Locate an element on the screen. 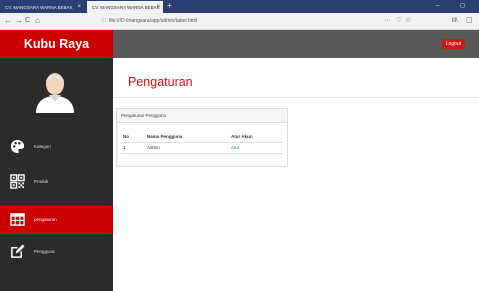  restore-window-button: ◻ is located at coordinates (462, 6).